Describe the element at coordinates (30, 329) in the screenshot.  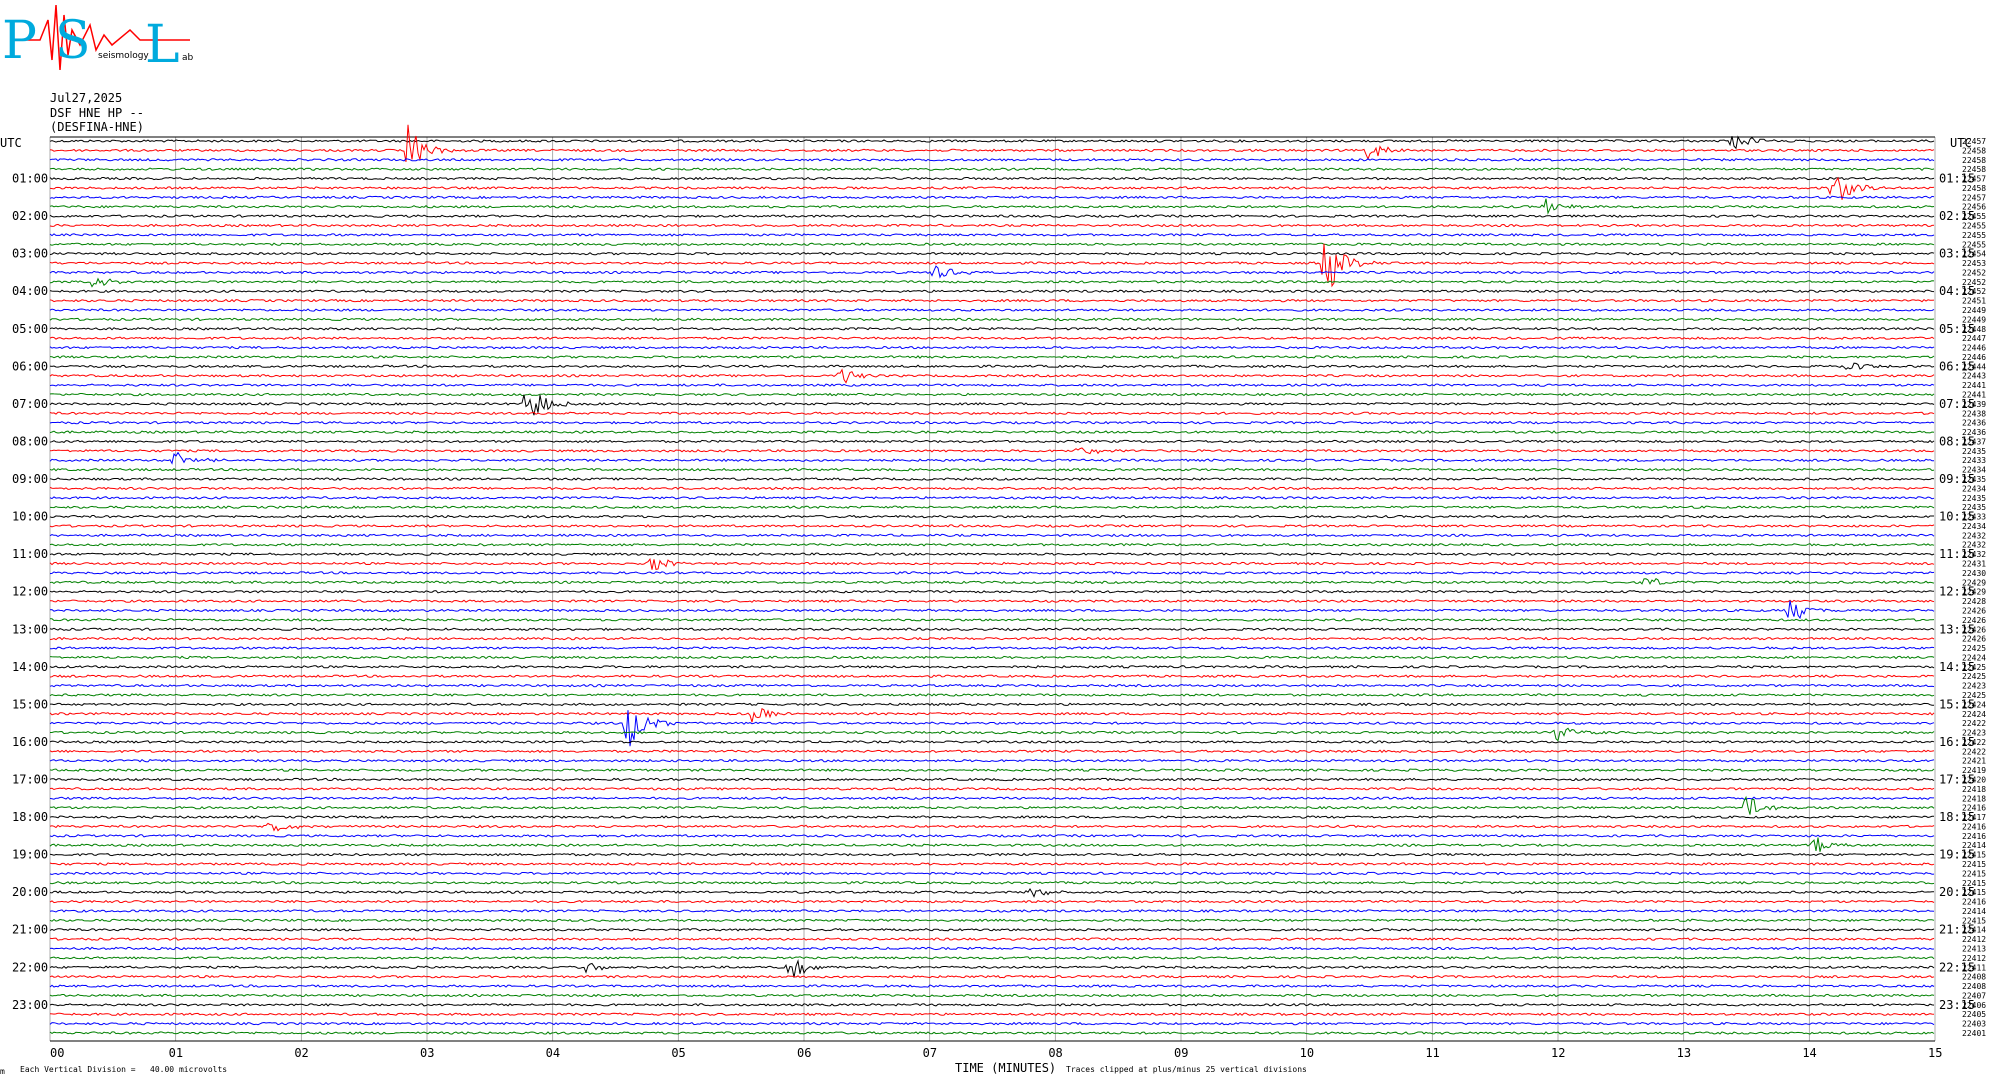
I see `left-hour-label: 05:00` at that location.